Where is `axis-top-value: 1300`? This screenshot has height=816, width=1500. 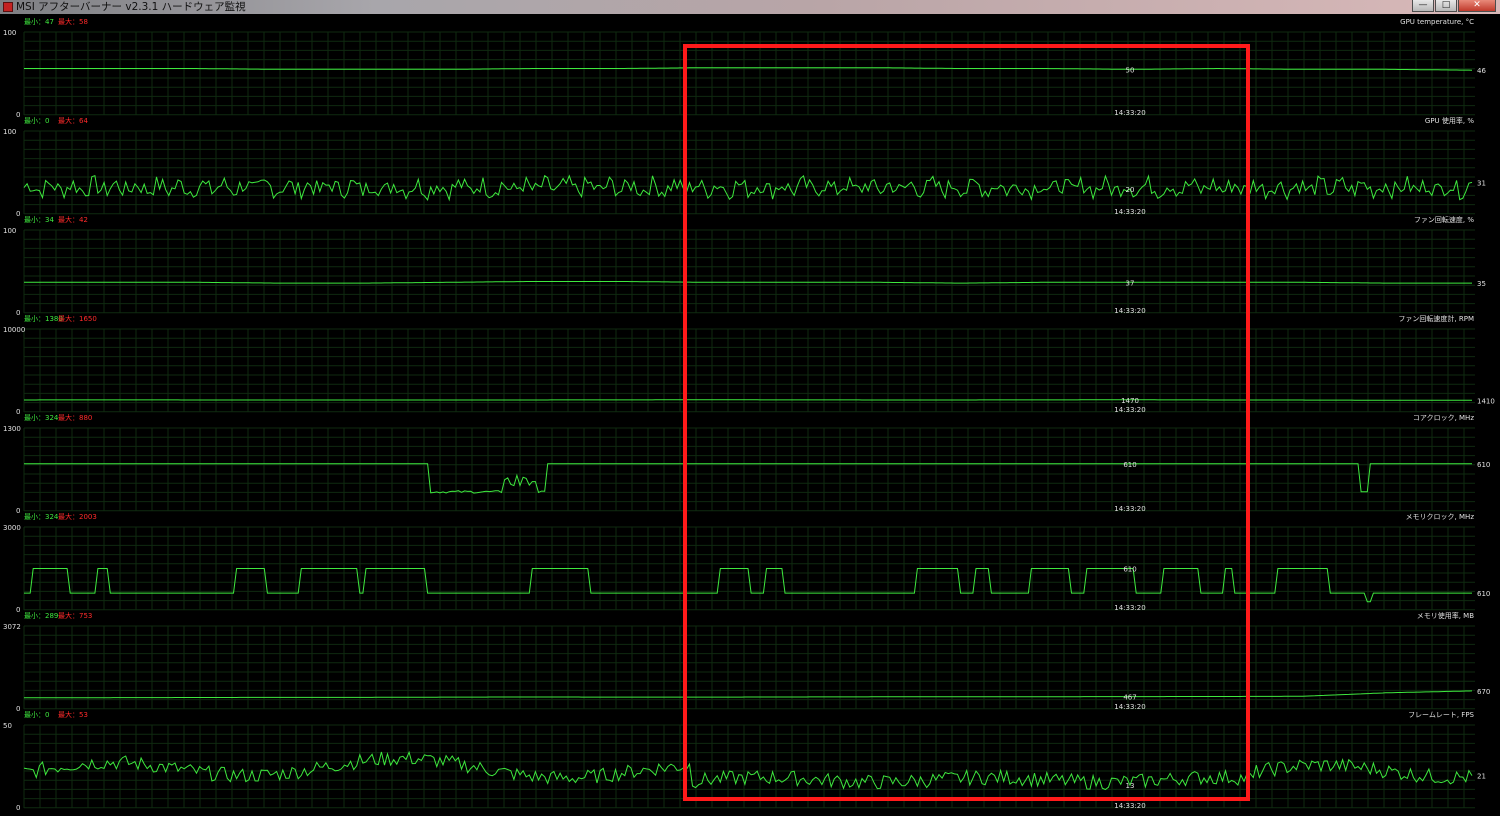 axis-top-value: 1300 is located at coordinates (12, 429).